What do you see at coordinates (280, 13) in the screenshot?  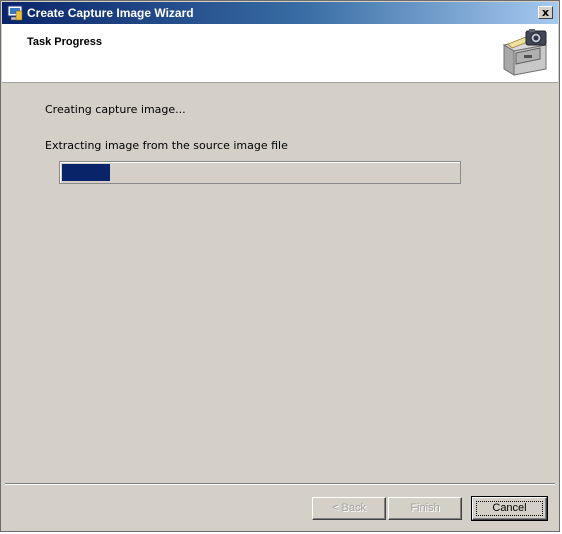 I see `title-bar: Create Capture Image Wizard x` at bounding box center [280, 13].